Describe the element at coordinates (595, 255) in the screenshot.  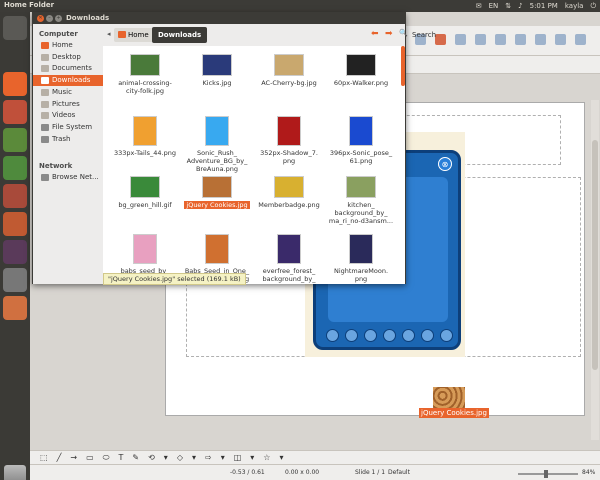
I see `scrollbar-thumb` at that location.